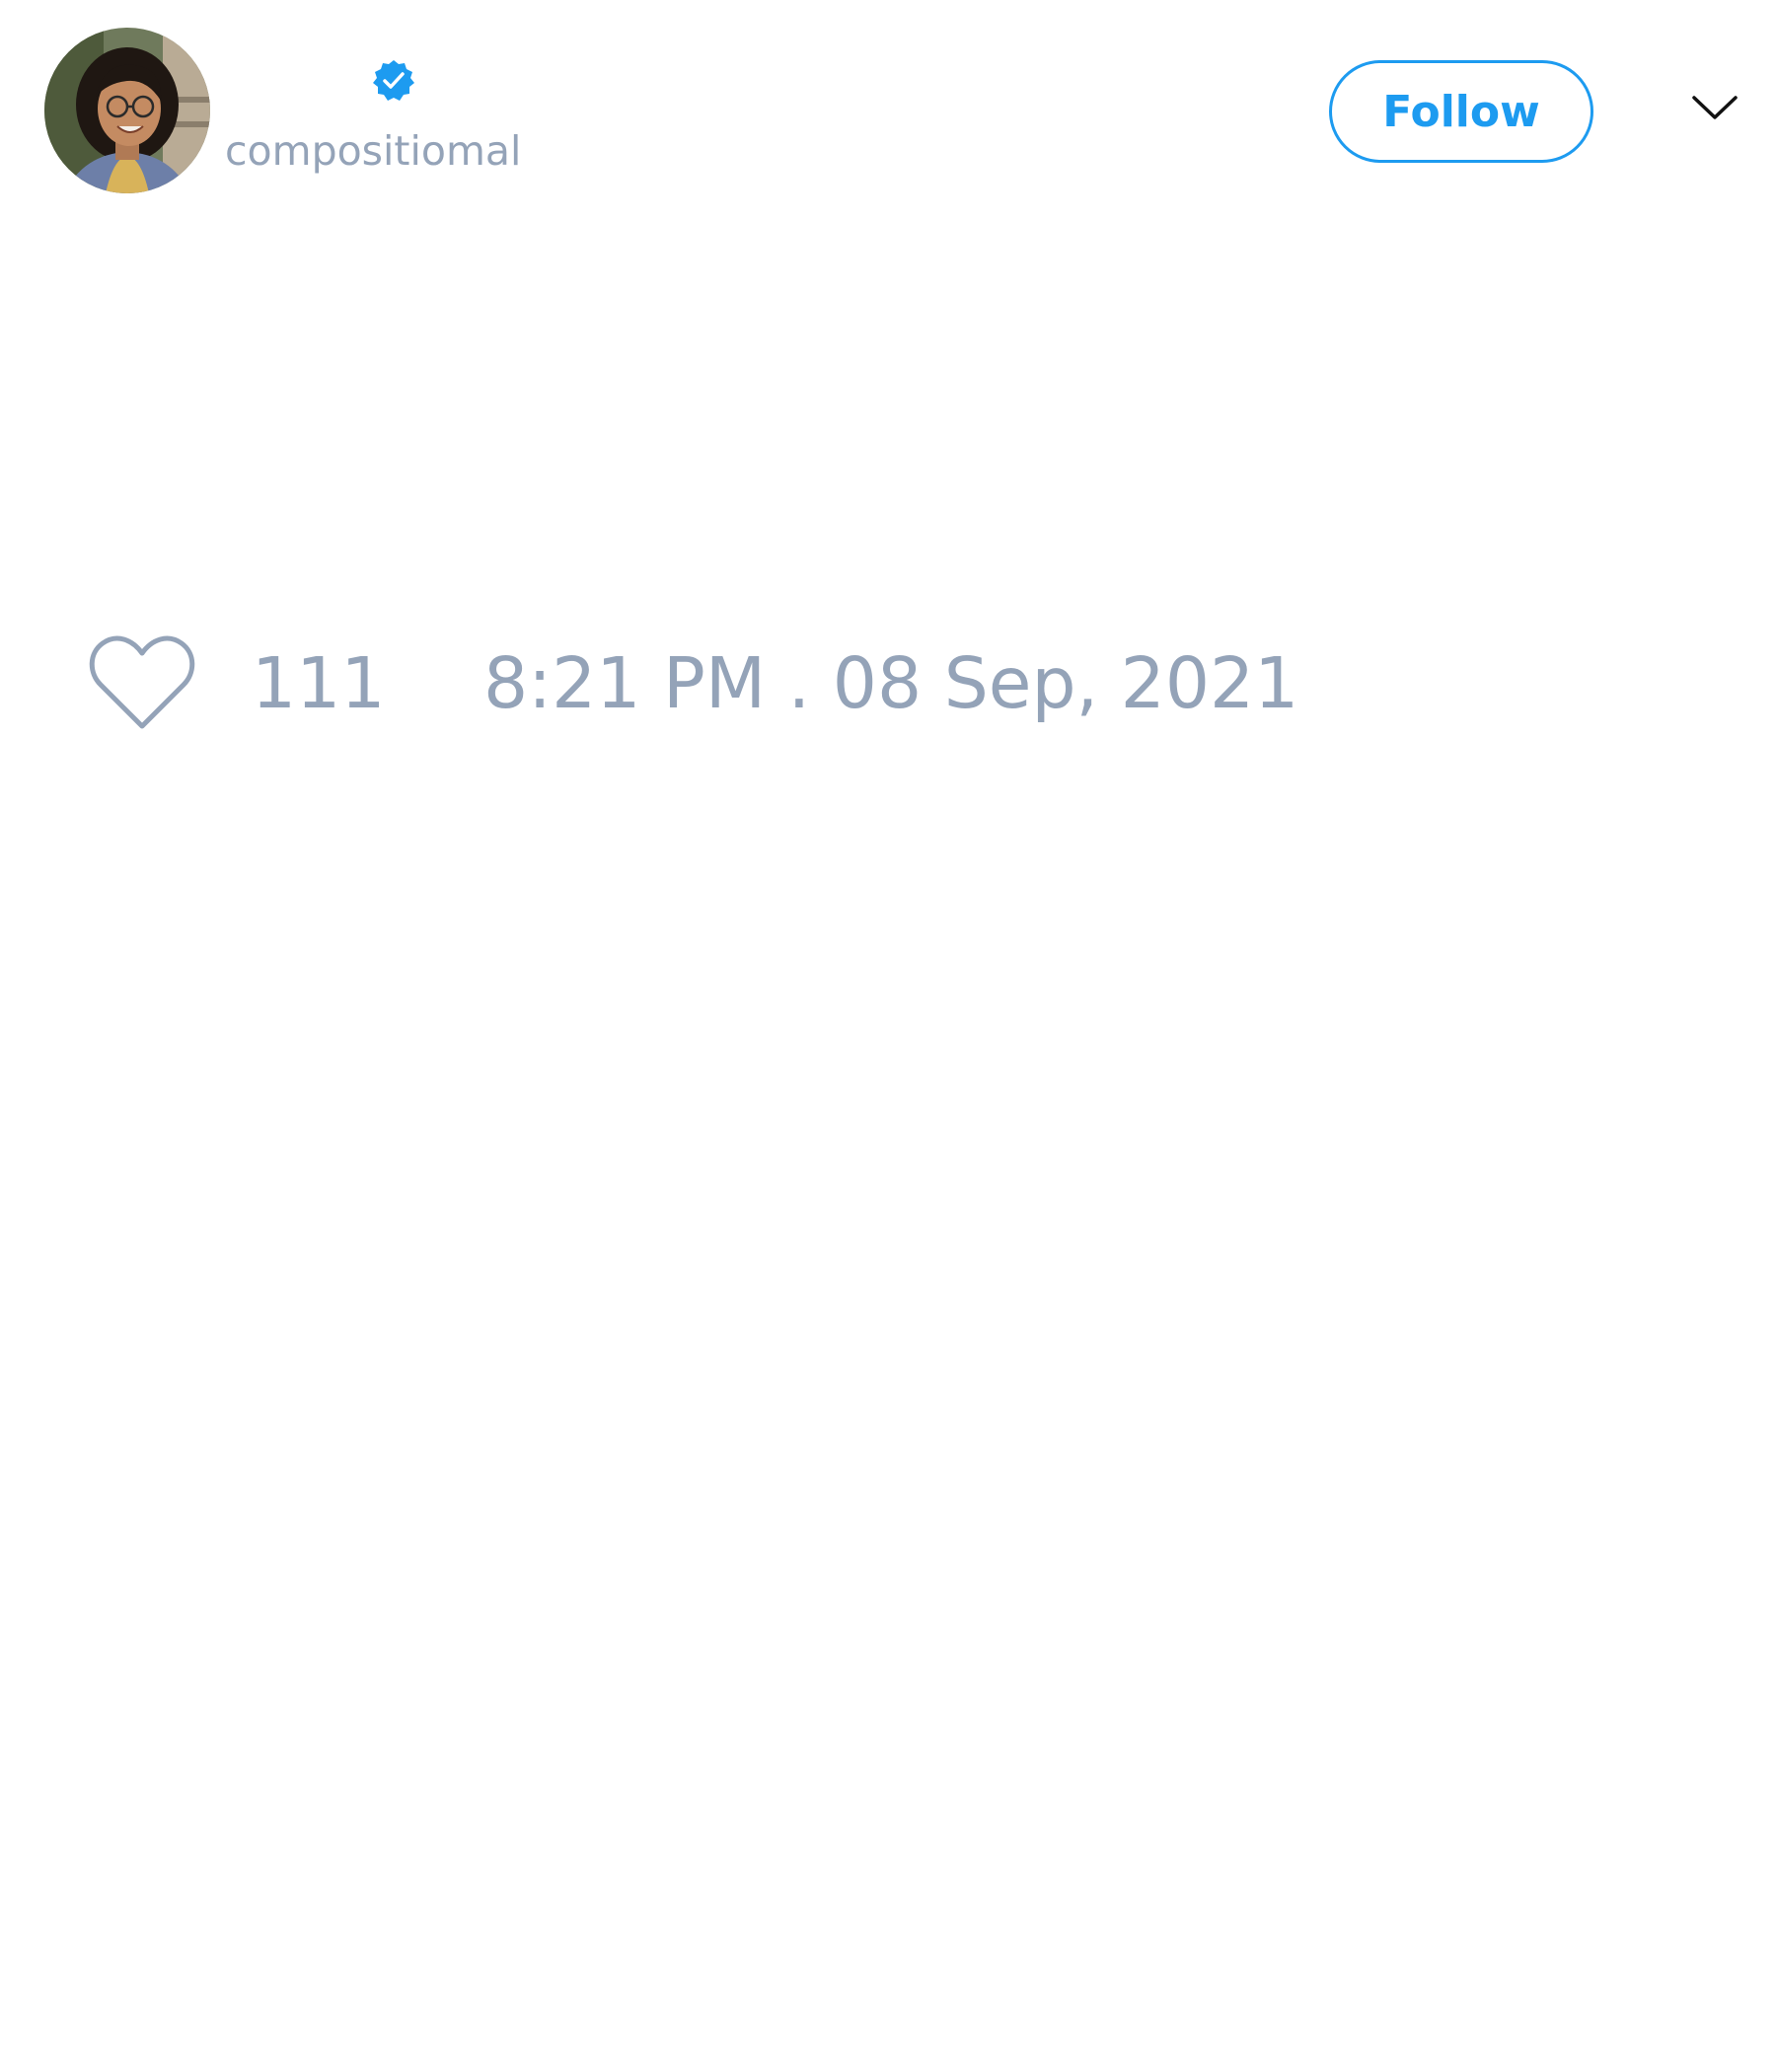  What do you see at coordinates (142, 683) in the screenshot?
I see `heart-outline-icon` at bounding box center [142, 683].